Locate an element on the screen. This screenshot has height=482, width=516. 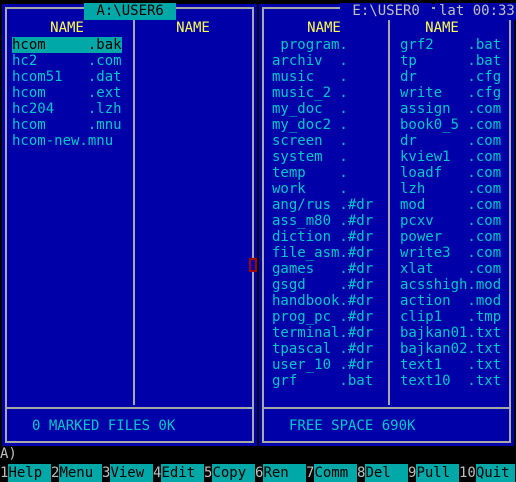
file-entry: write .cfg is located at coordinates (450, 93).